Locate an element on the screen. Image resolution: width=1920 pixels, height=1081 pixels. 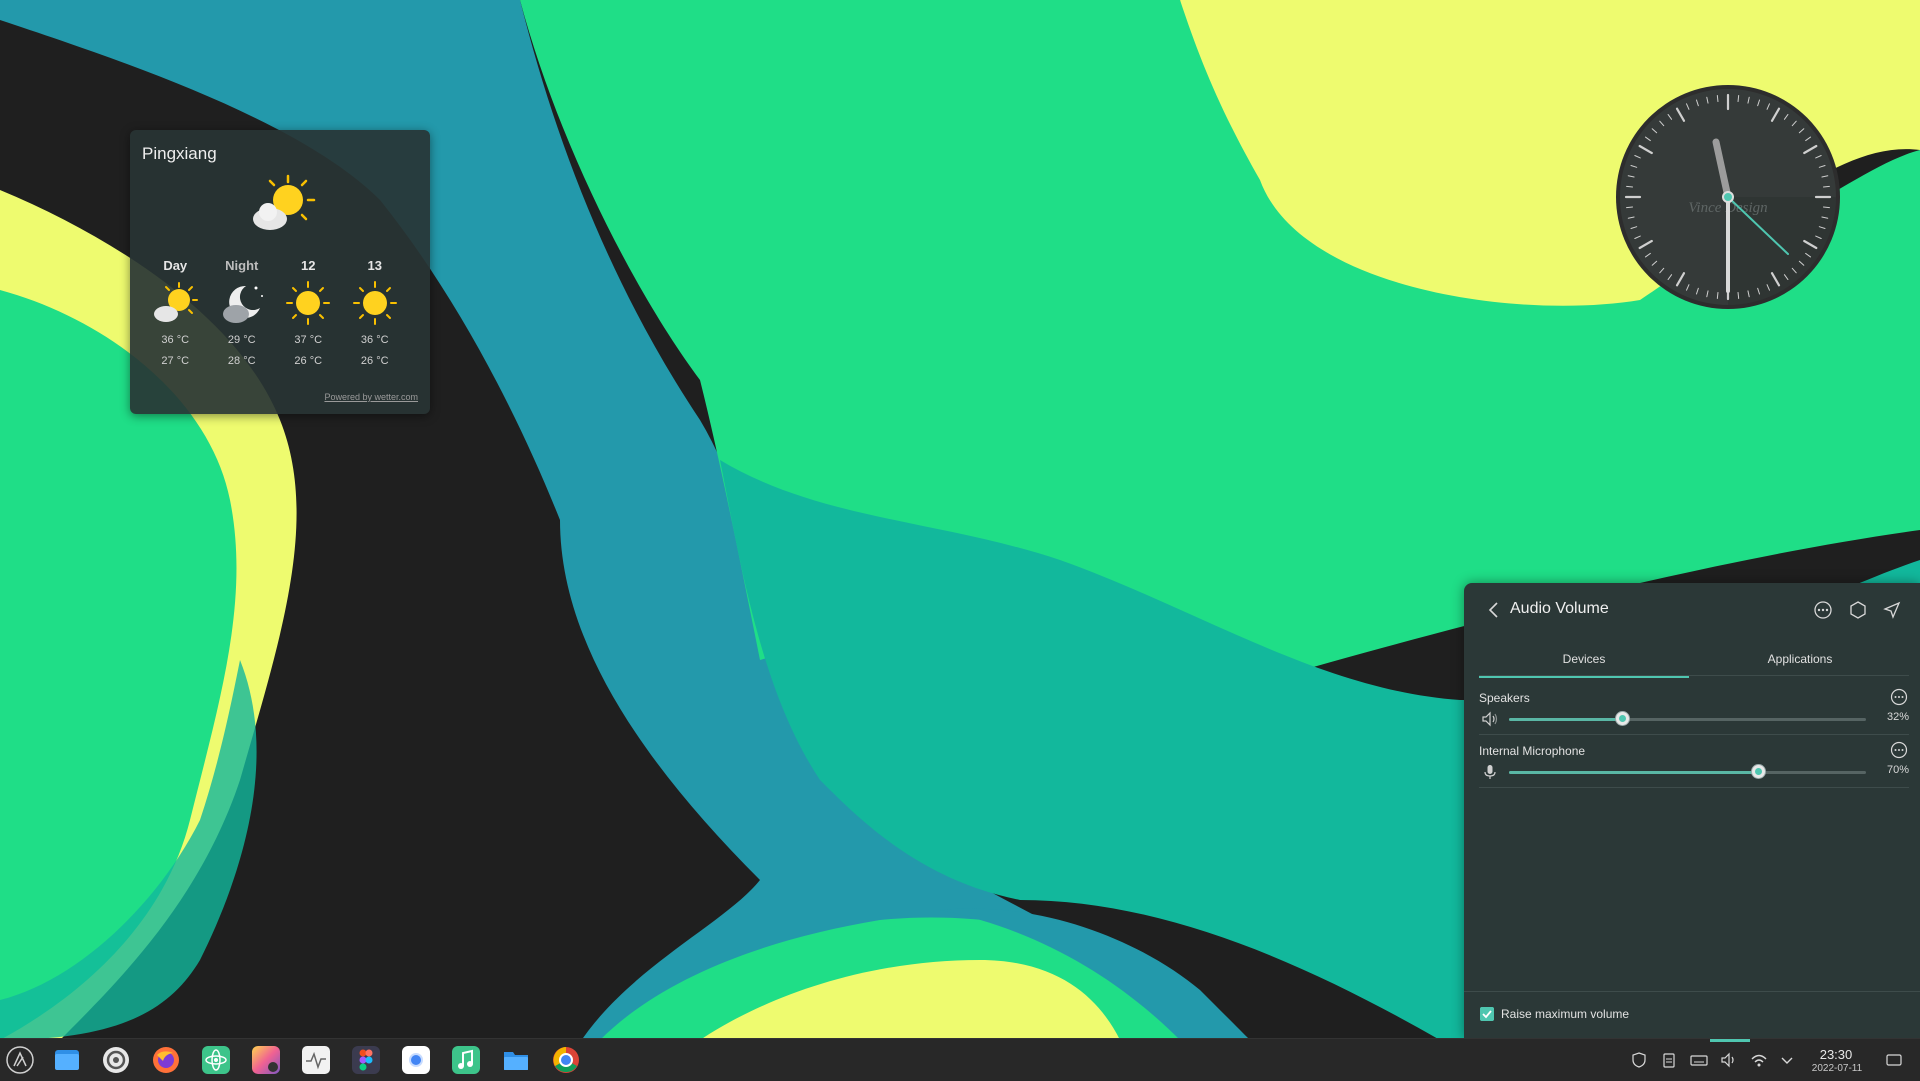
audio-active-indicator is located at coordinates (1730, 1040).